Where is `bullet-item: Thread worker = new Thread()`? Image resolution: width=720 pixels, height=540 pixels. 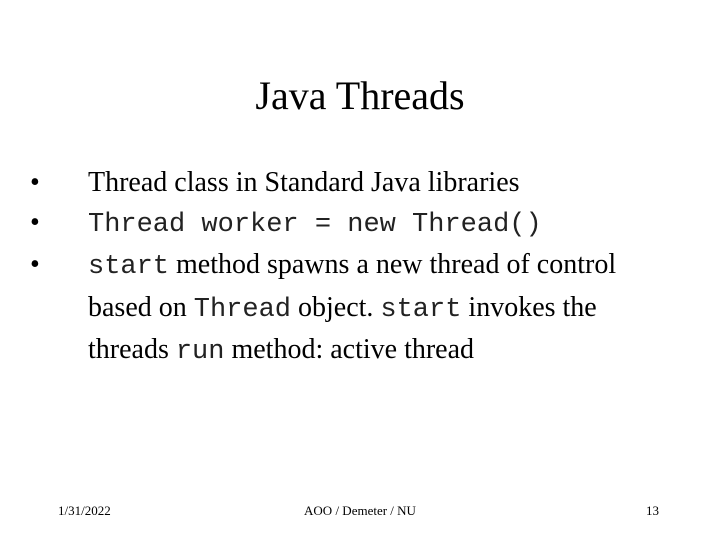
bullet-item: Thread worker = new Thread() is located at coordinates (350, 224).